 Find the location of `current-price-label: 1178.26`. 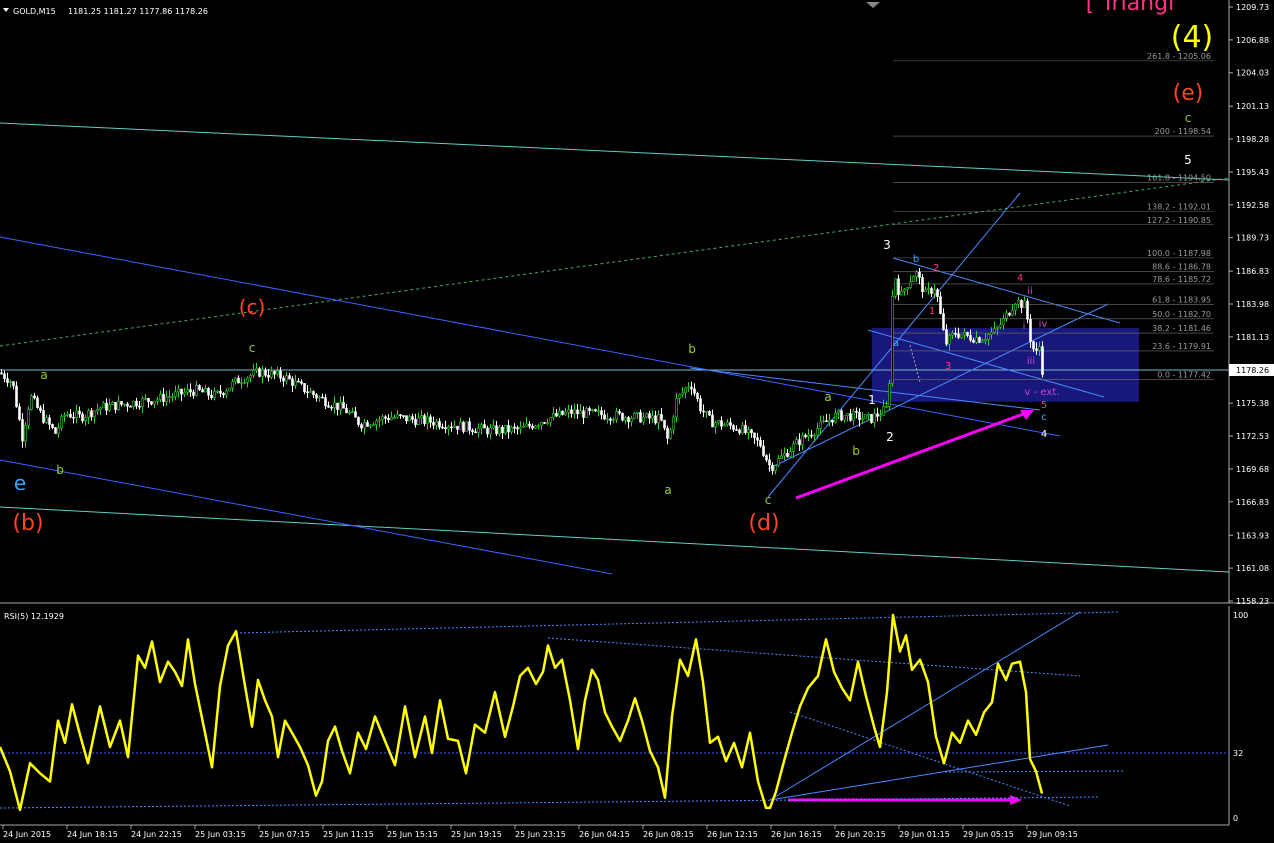

current-price-label: 1178.26 is located at coordinates (1252, 370).